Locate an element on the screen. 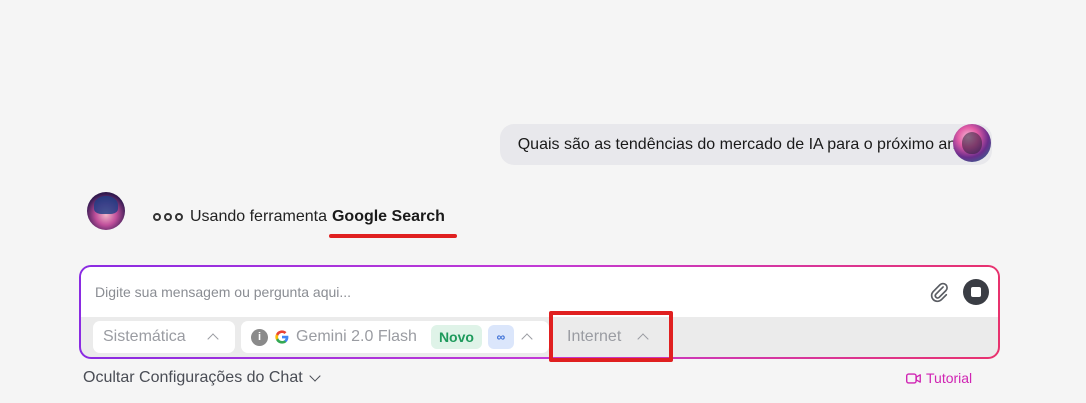  user-avatar is located at coordinates (972, 143).